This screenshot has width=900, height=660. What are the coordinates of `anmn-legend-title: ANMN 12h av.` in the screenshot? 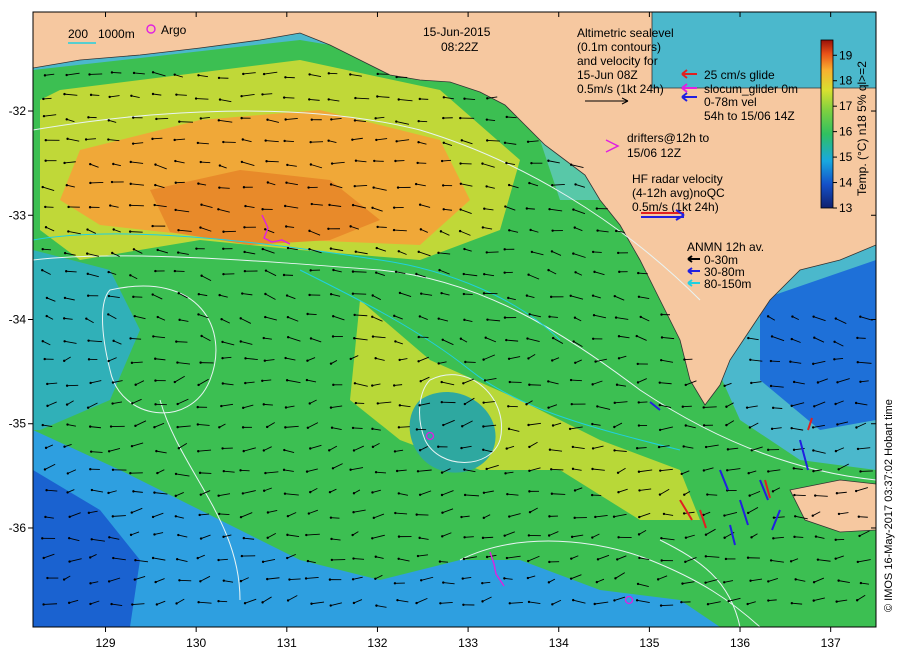 It's located at (725, 247).